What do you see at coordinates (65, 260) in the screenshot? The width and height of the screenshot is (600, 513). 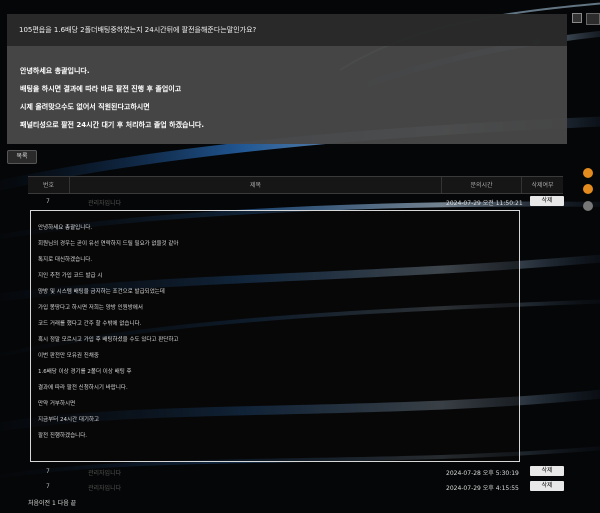 I see `detail-line: 톡지로 대신하겠습니다.` at bounding box center [65, 260].